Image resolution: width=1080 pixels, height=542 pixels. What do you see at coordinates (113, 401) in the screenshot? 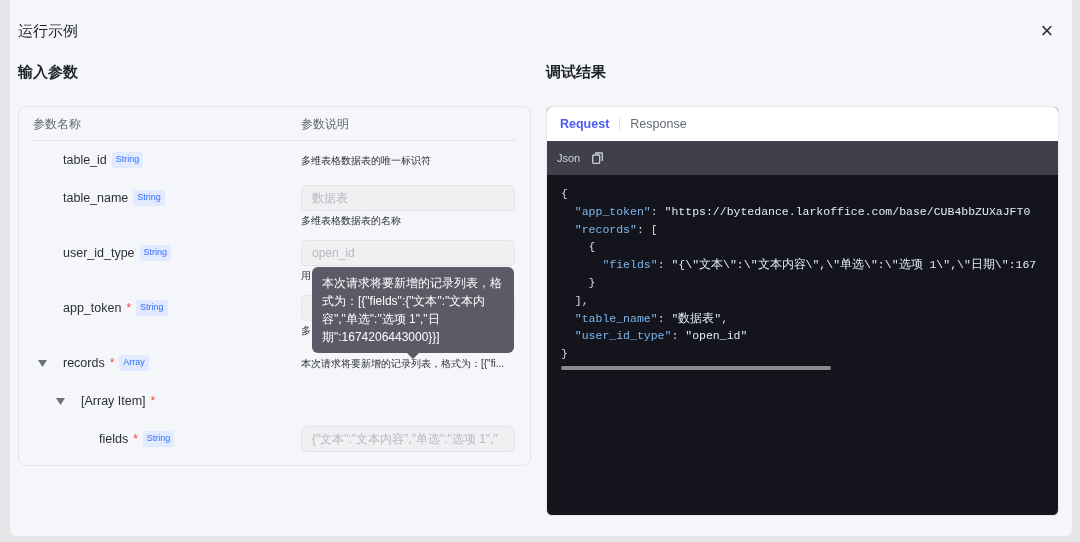
I see `param-name: [Array Item]` at bounding box center [113, 401].